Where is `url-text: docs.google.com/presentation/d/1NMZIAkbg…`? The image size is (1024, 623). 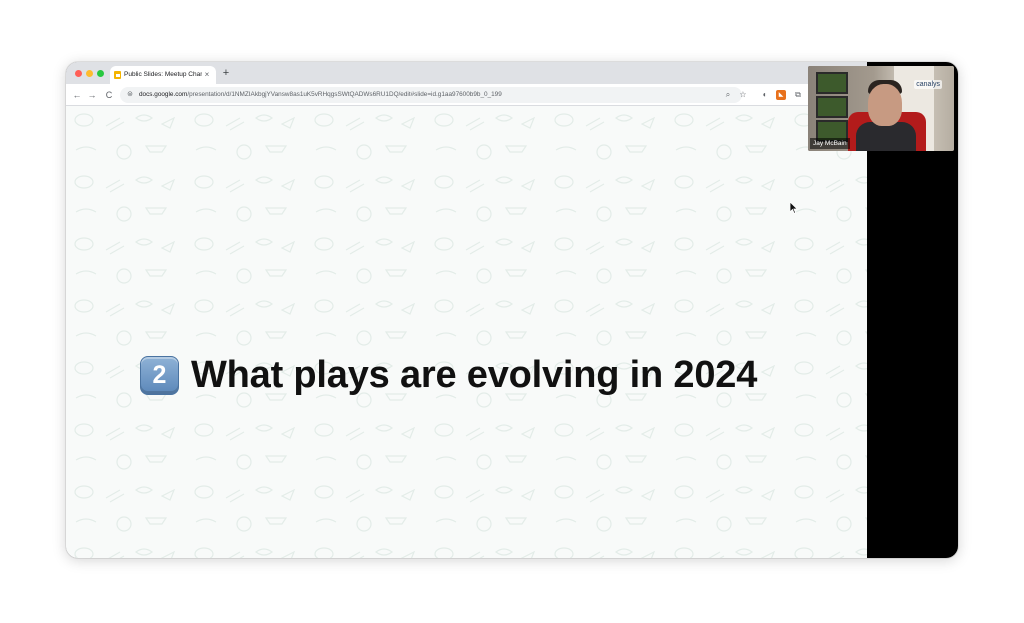 url-text: docs.google.com/presentation/d/1NMZIAkbg… is located at coordinates (389, 95).